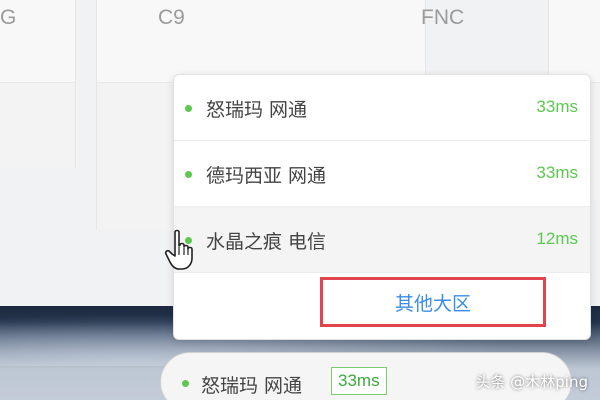 The image size is (600, 400). I want to click on team-label-c9: C9, so click(171, 17).